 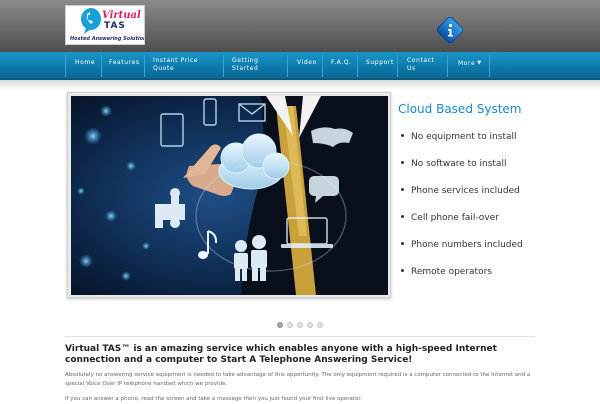 I want to click on logo-word-tas: TAS, so click(x=115, y=26).